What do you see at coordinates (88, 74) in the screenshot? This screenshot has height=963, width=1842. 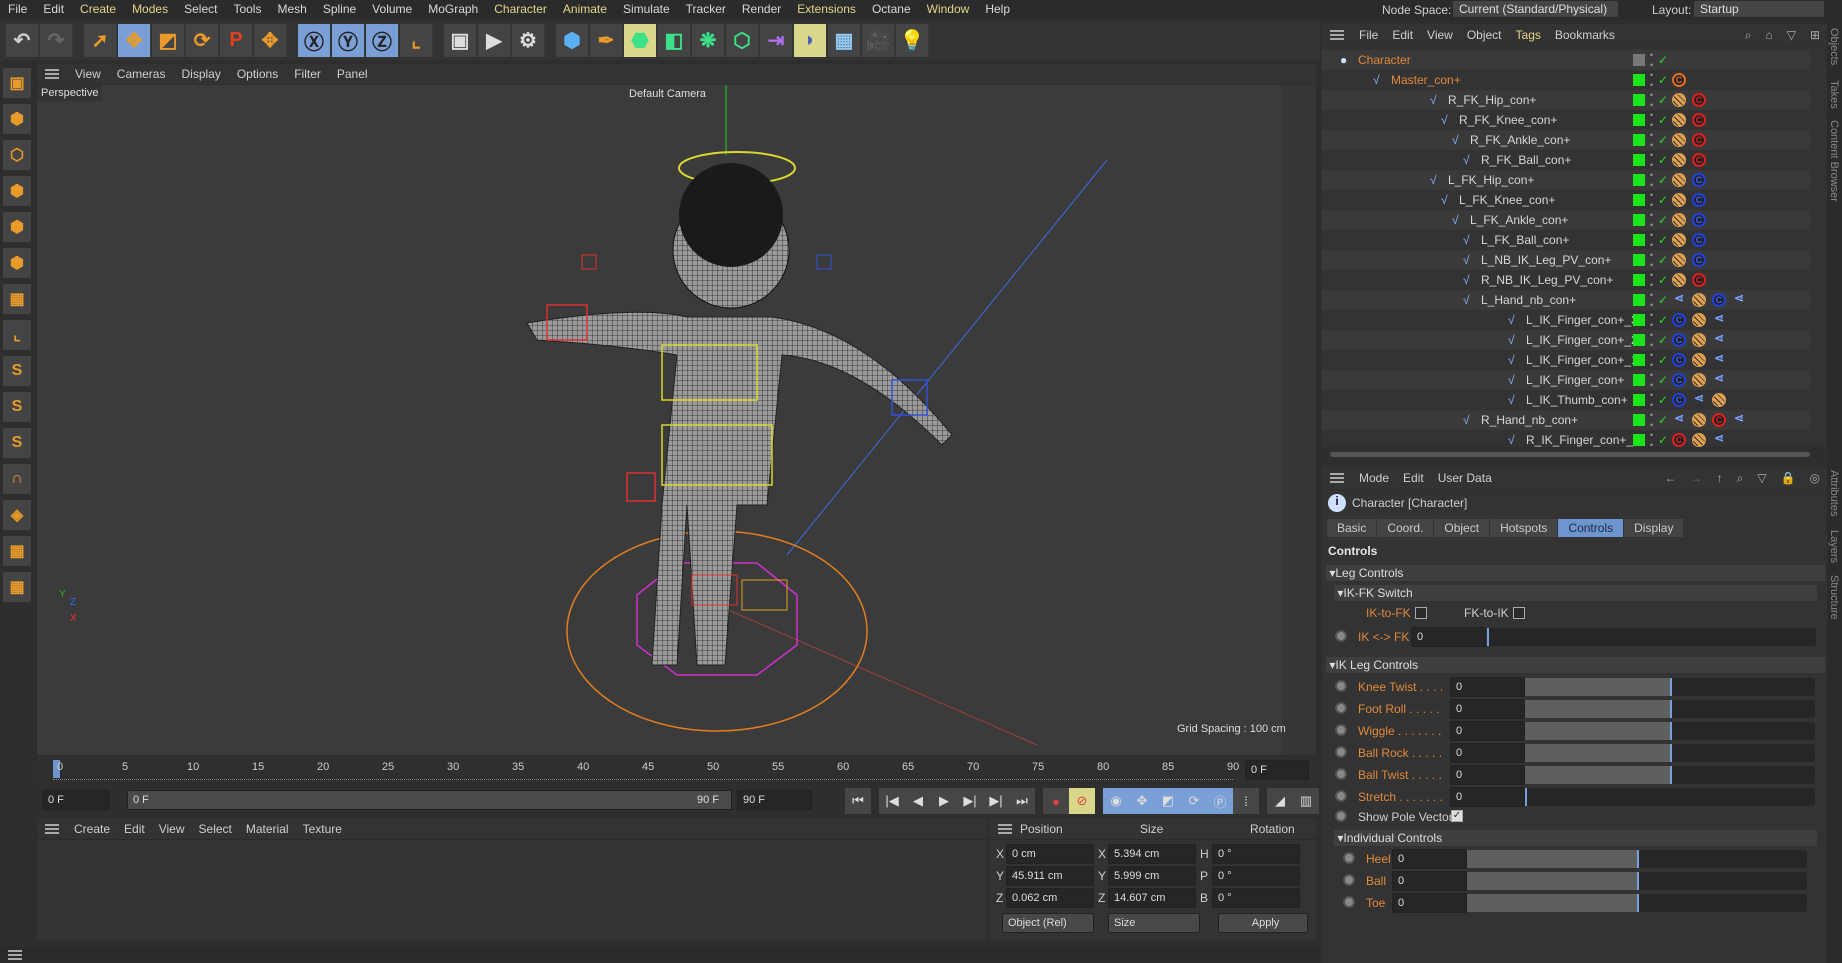 I see `viewport-menu-view: View` at bounding box center [88, 74].